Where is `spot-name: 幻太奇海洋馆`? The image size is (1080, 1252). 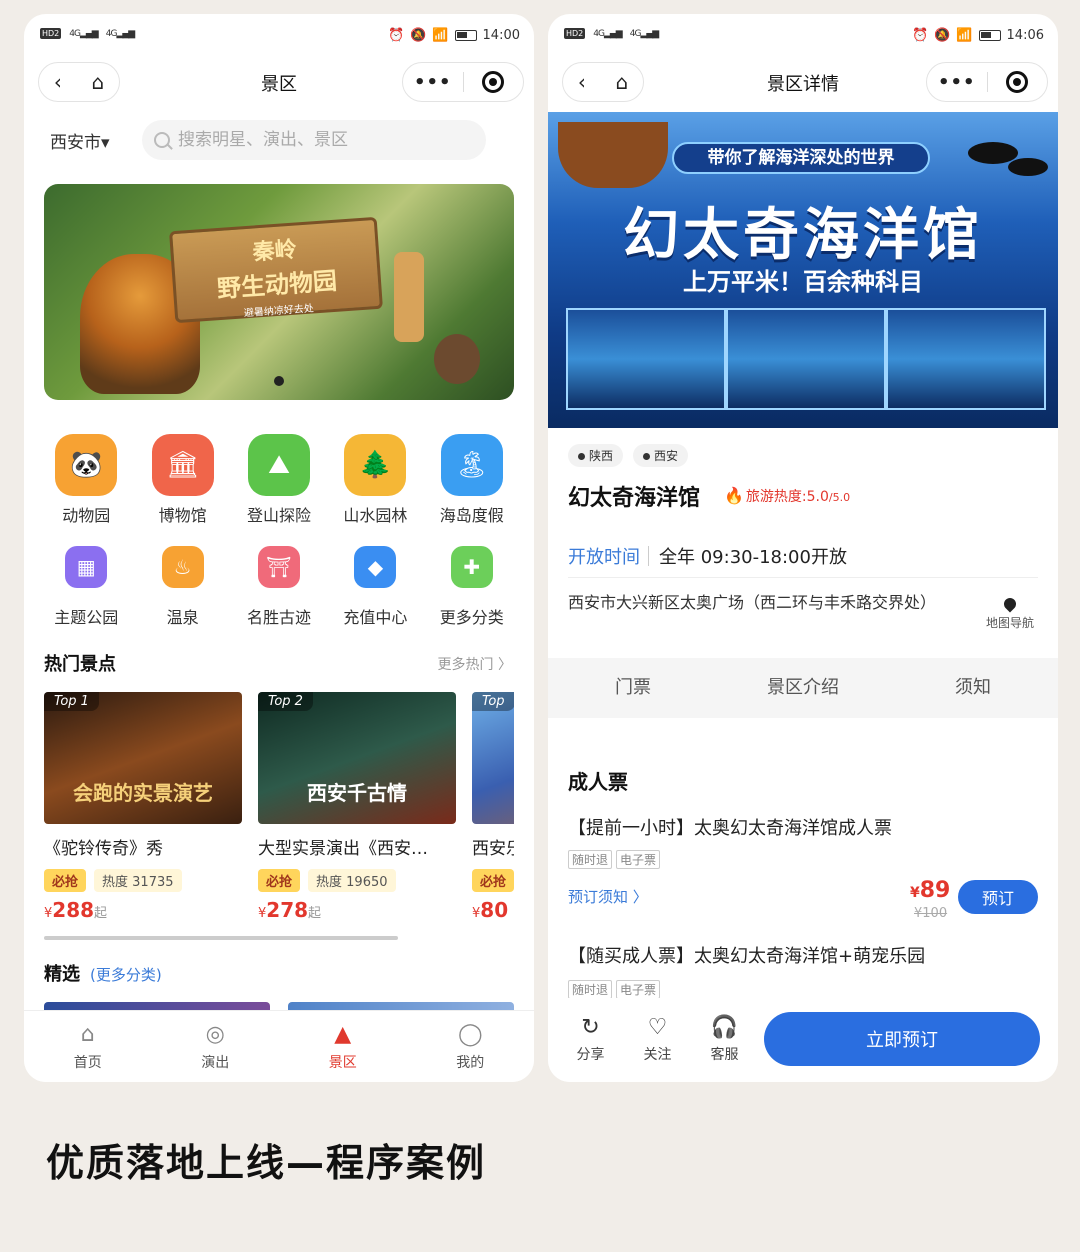
spot-name: 幻太奇海洋馆 is located at coordinates (634, 498).